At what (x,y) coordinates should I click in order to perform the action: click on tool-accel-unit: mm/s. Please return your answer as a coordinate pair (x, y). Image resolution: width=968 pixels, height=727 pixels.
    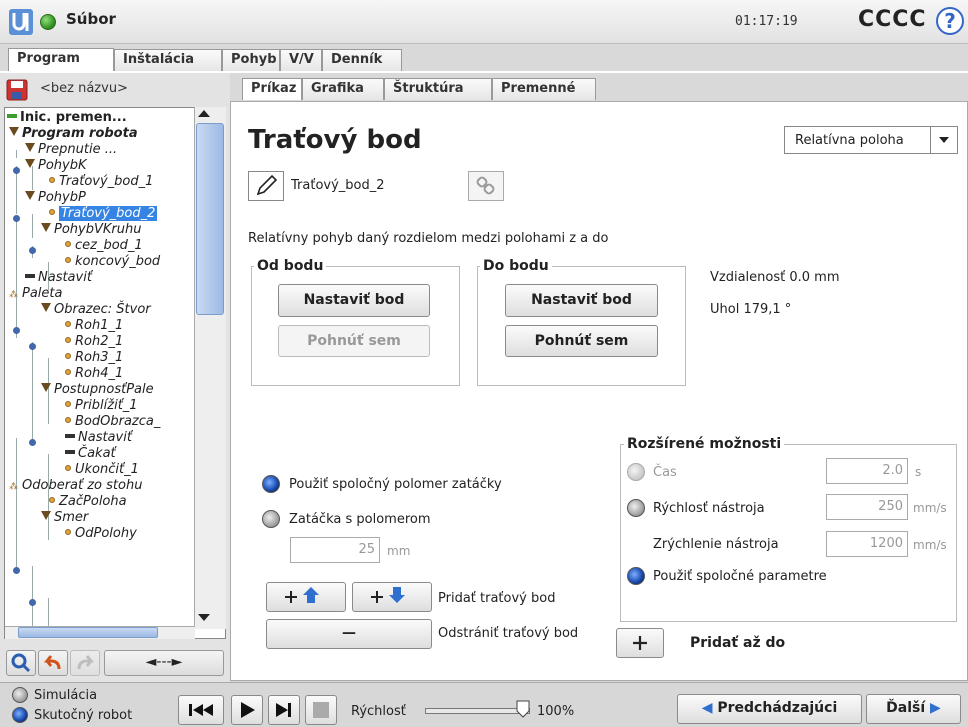
    Looking at the image, I should click on (930, 545).